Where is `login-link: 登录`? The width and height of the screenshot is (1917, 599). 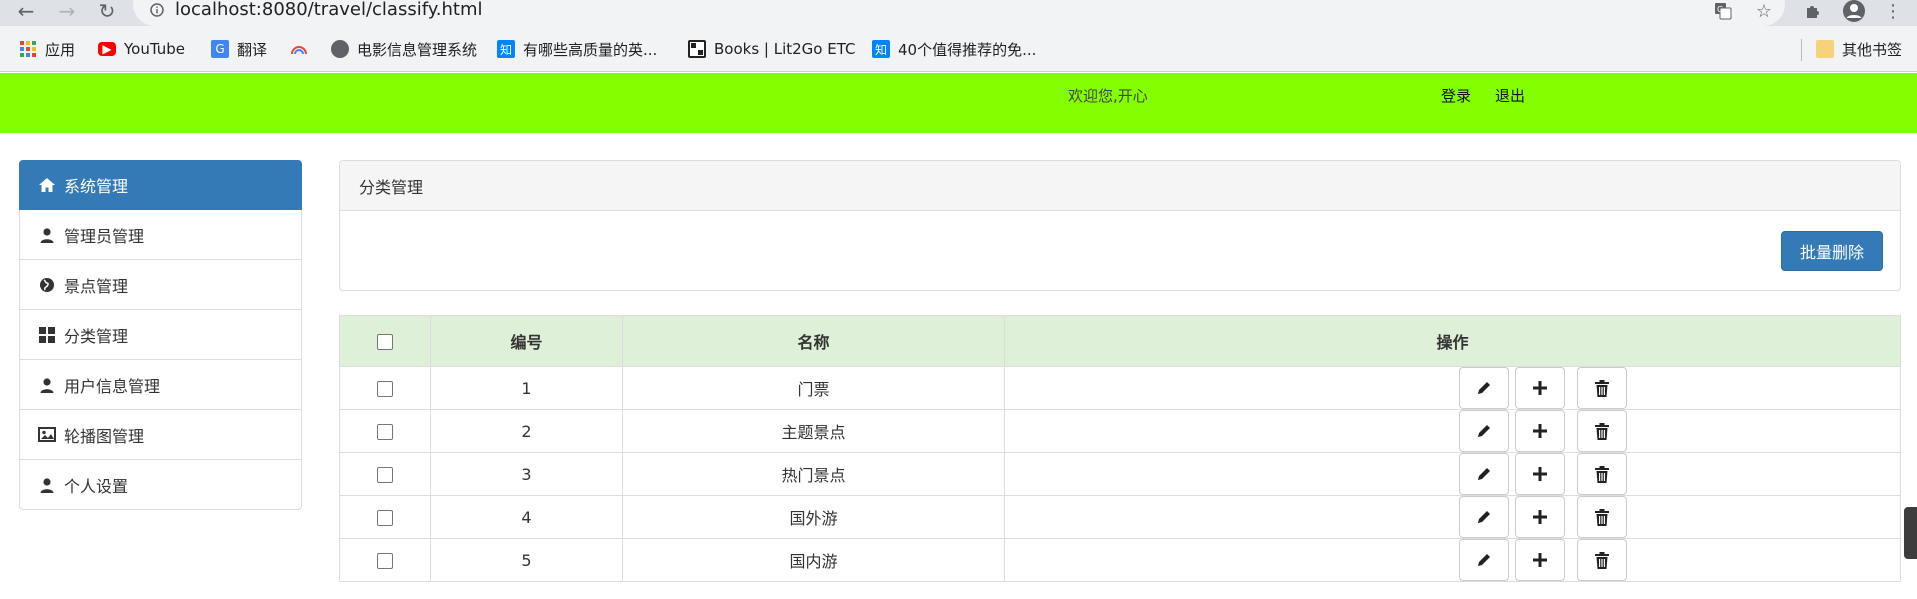 login-link: 登录 is located at coordinates (1456, 95).